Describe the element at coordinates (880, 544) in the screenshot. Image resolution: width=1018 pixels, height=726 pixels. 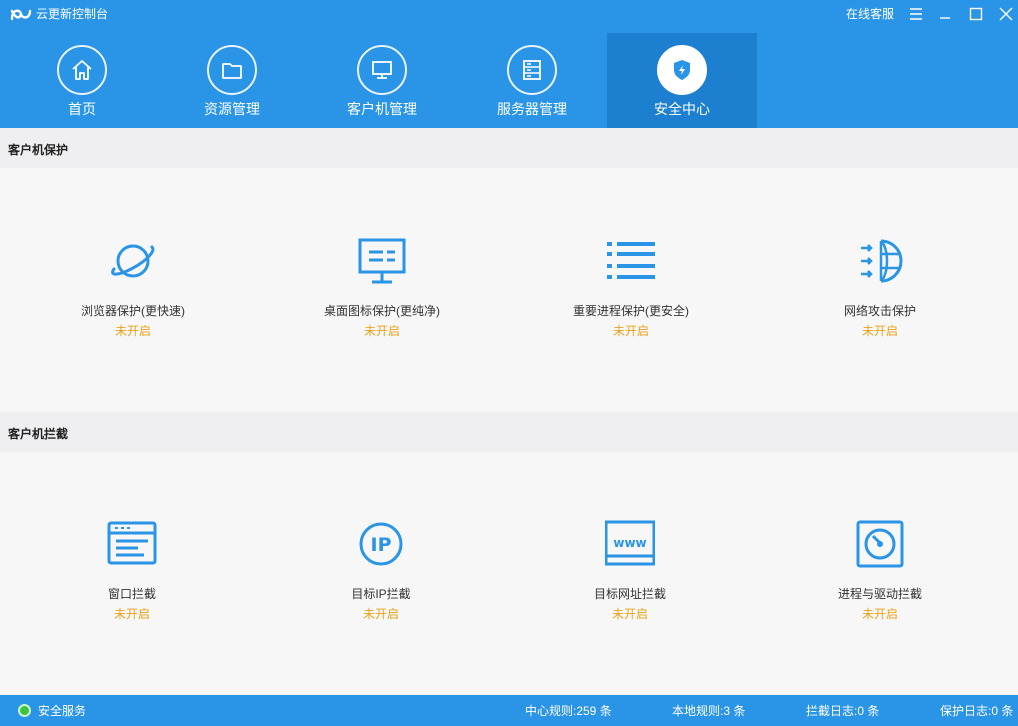
I see `disk-drive-icon` at that location.